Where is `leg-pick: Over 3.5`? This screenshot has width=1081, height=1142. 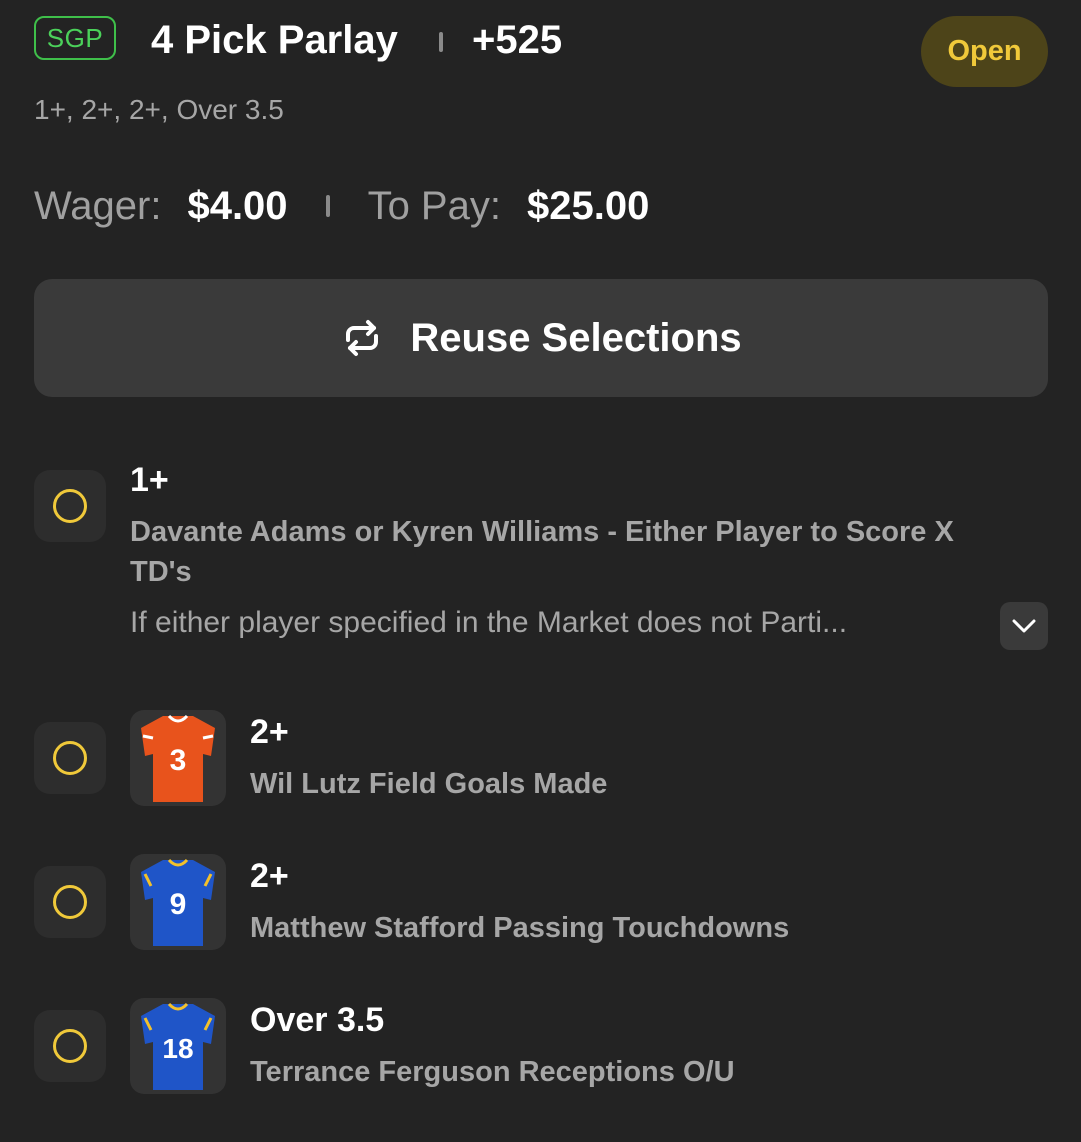
leg-pick: Over 3.5 is located at coordinates (317, 1020).